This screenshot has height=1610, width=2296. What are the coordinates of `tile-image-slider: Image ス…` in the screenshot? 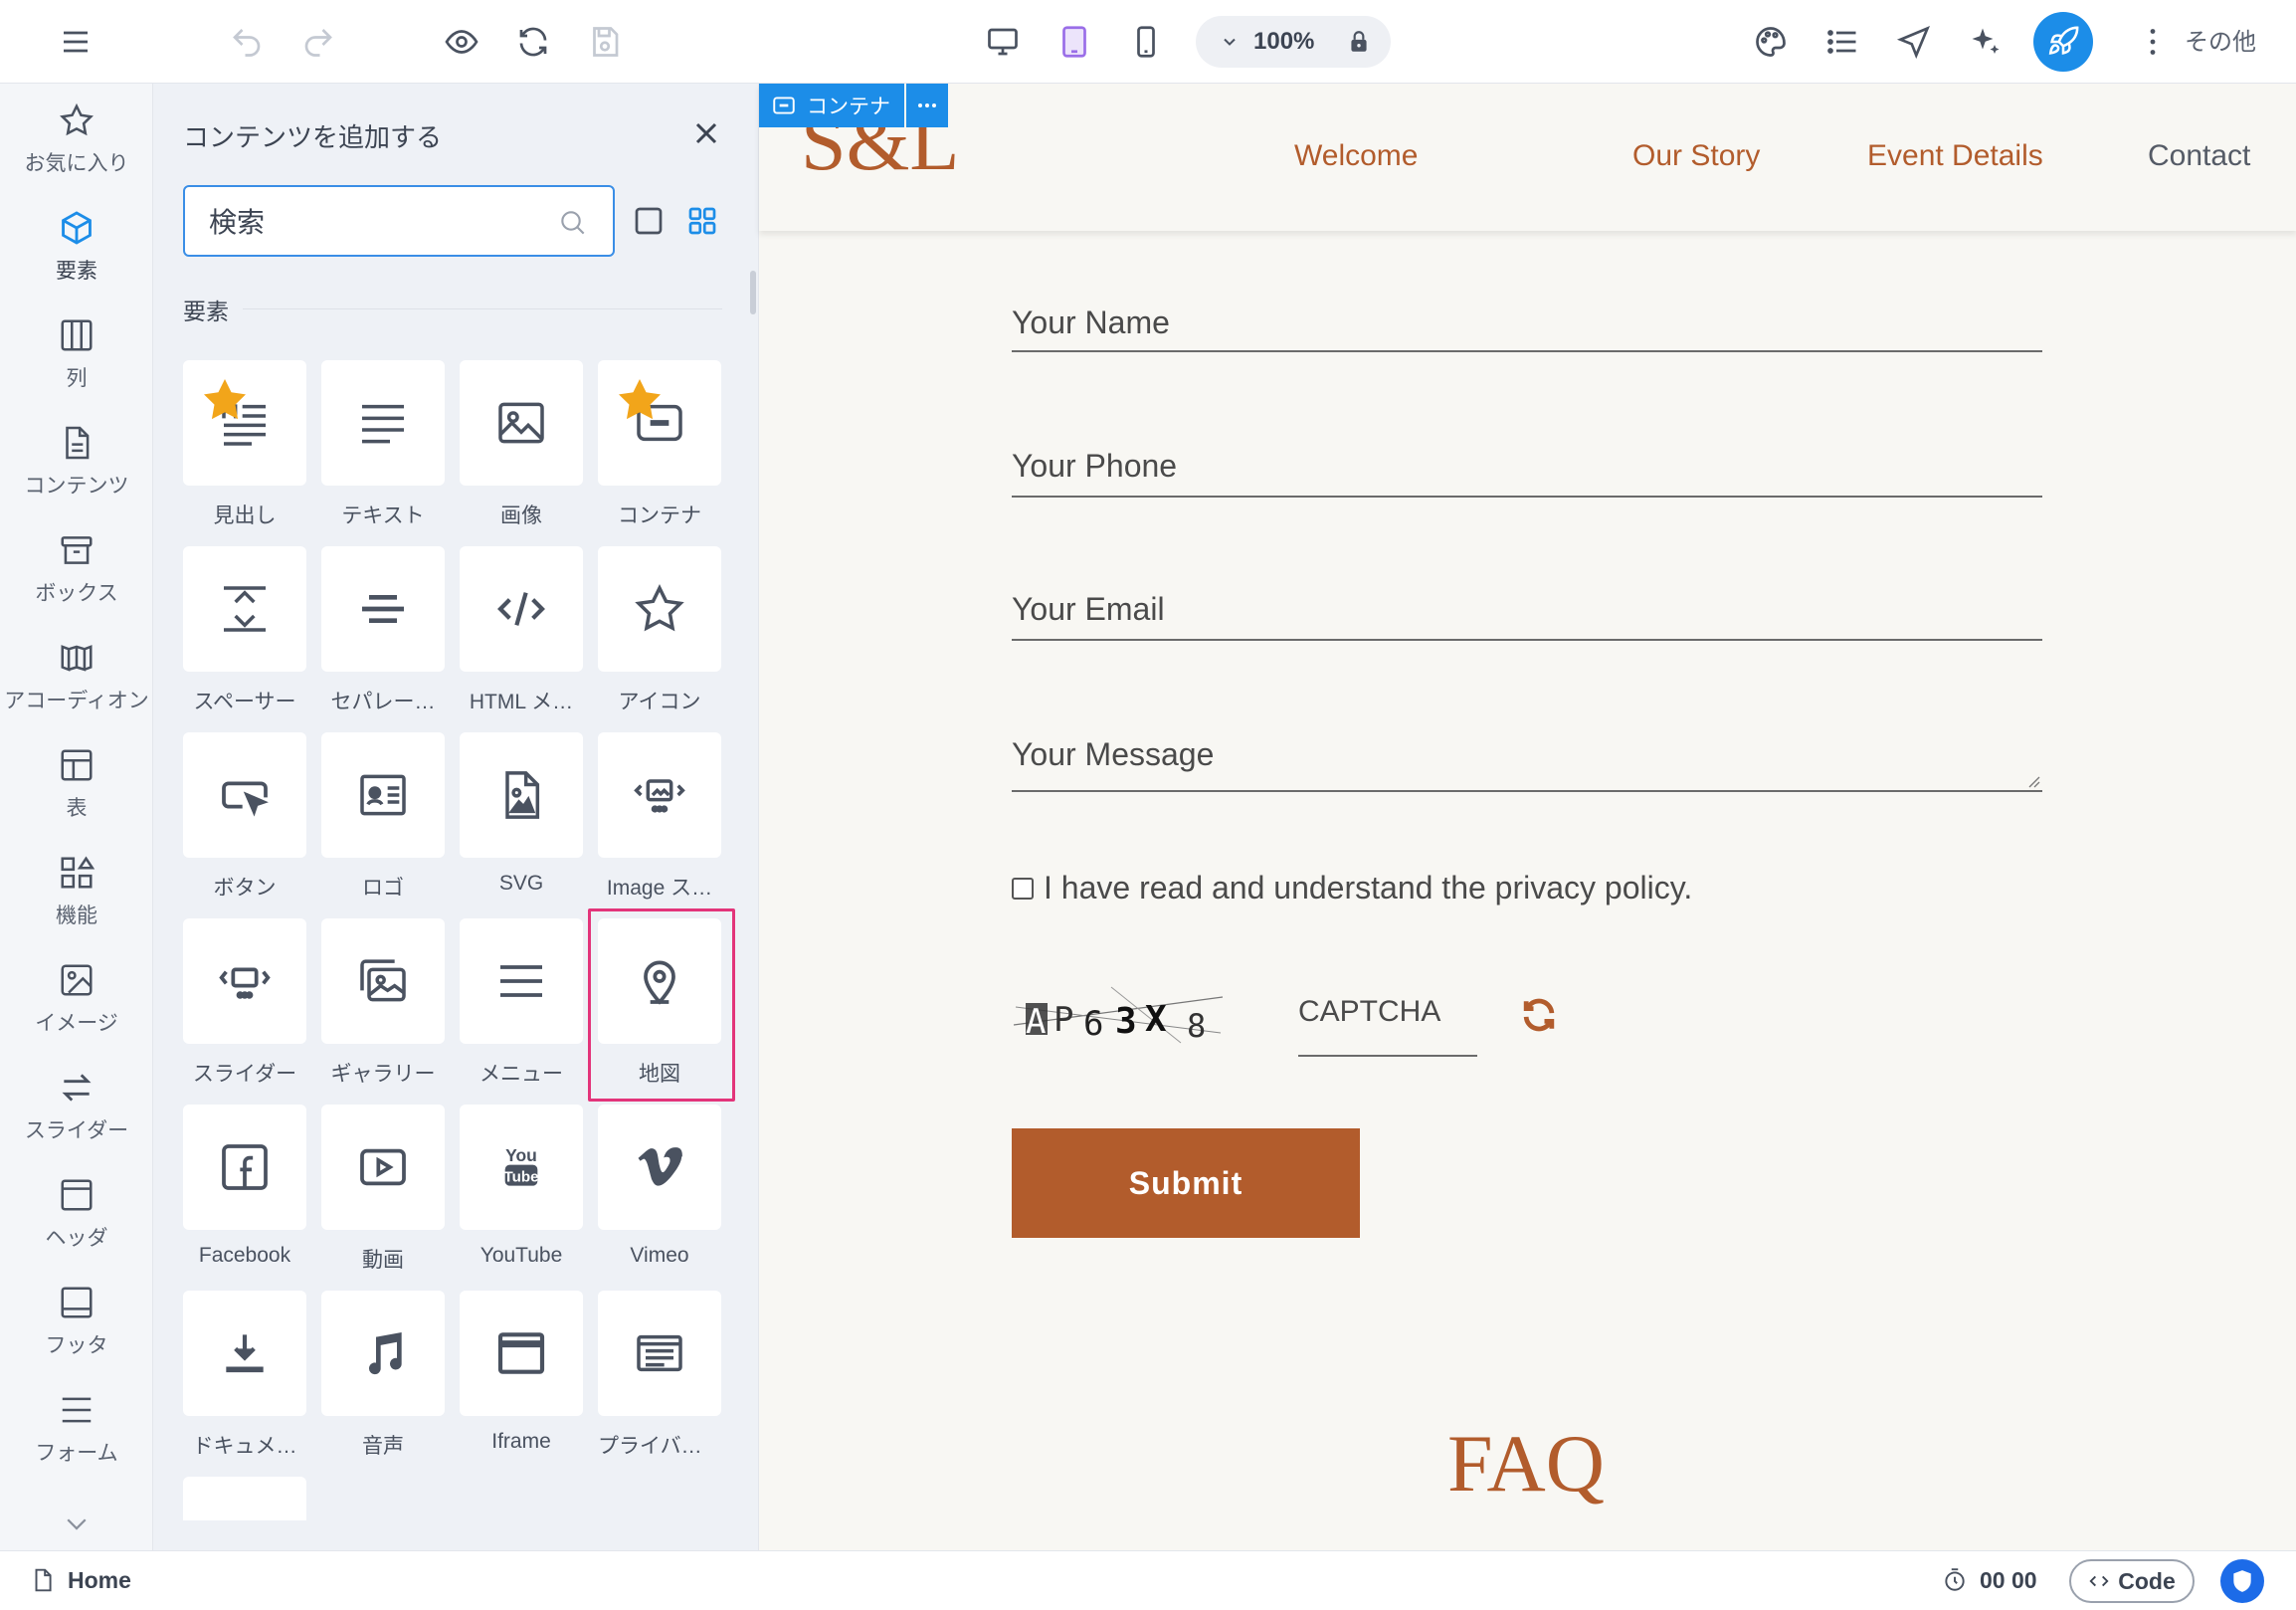 It's located at (659, 816).